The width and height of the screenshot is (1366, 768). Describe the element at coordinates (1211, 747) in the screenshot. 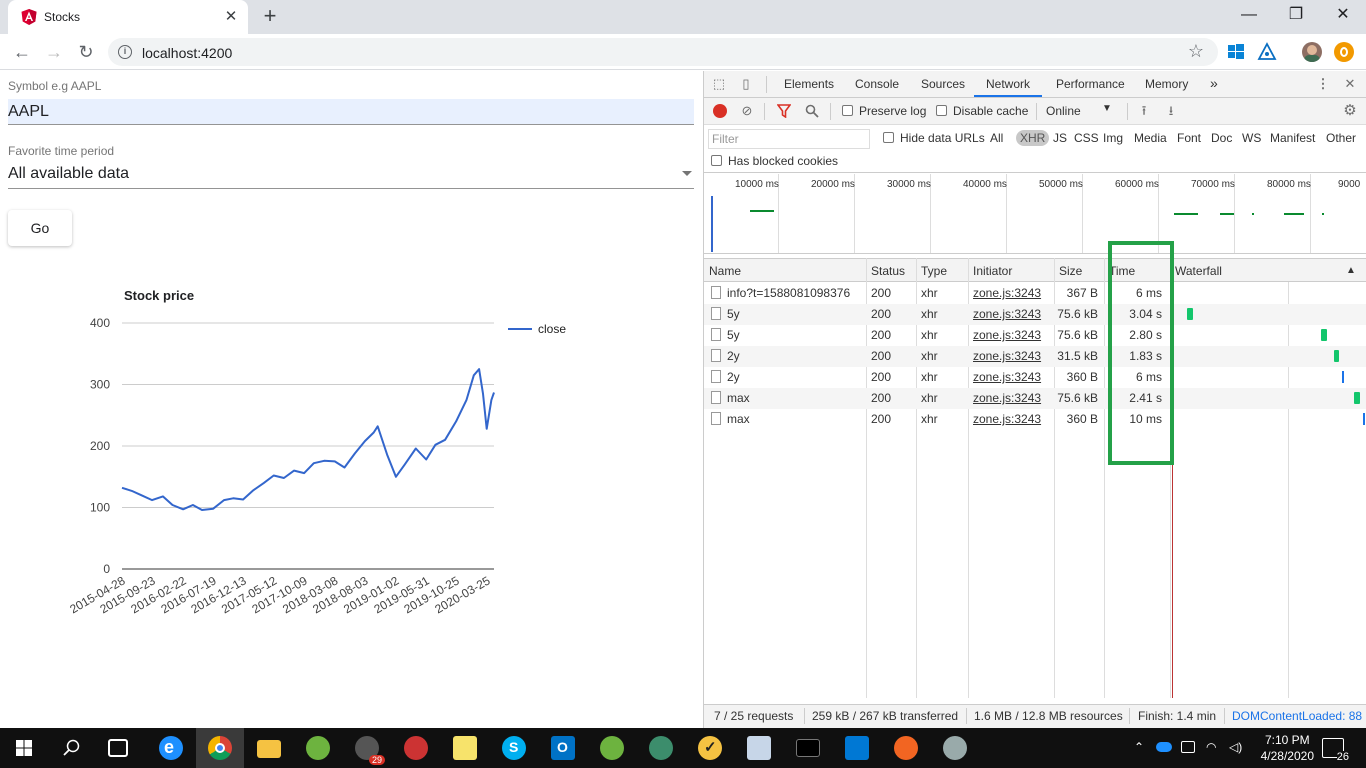

I see `wifi-icon: ◠` at that location.